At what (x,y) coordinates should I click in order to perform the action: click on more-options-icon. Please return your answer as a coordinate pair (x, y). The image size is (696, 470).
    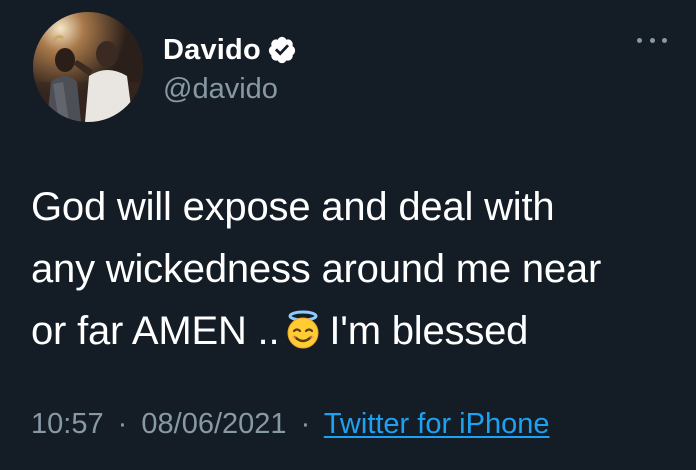
    Looking at the image, I should click on (652, 40).